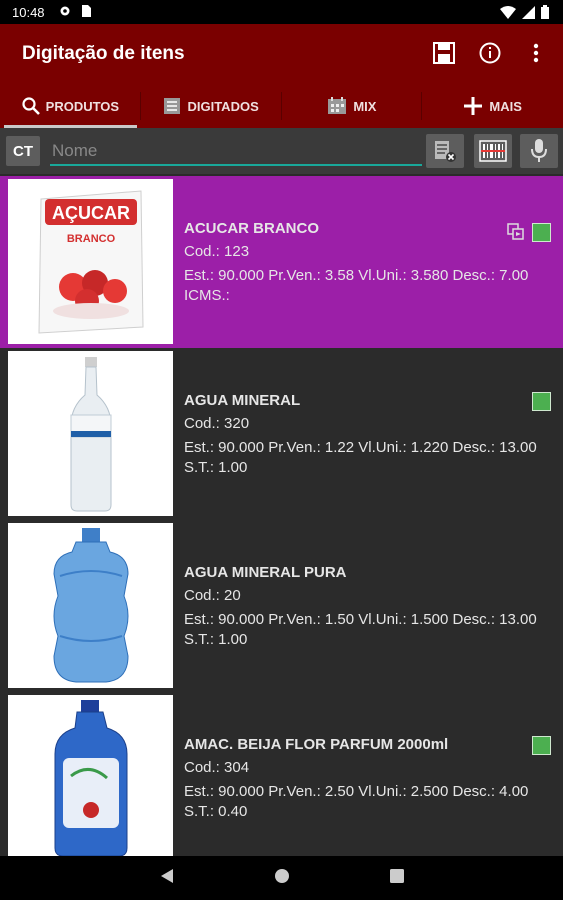 This screenshot has height=900, width=563. I want to click on clear-filter-button, so click(445, 151).